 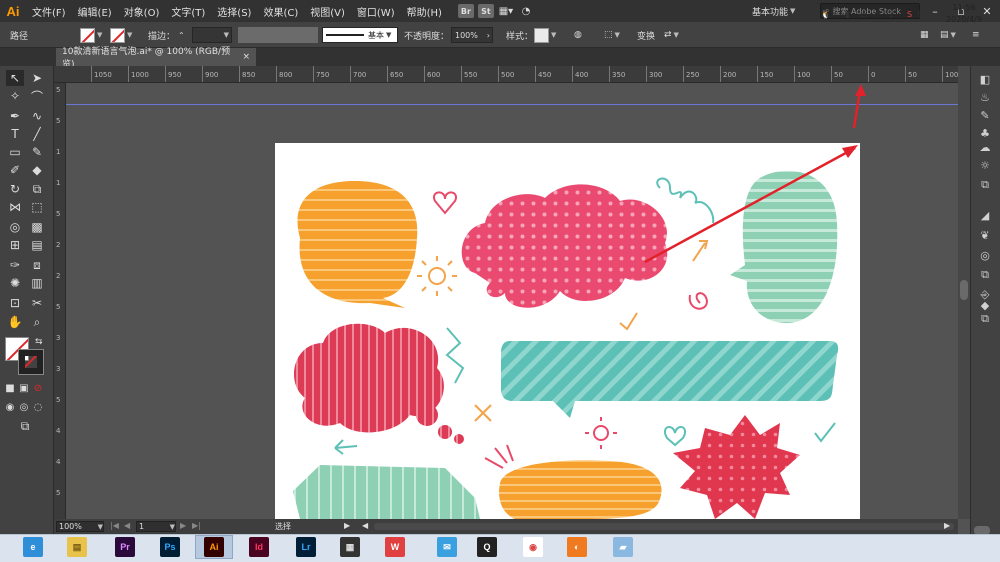 What do you see at coordinates (891, 14) in the screenshot?
I see `tray-volume-icon: ♪` at bounding box center [891, 14].